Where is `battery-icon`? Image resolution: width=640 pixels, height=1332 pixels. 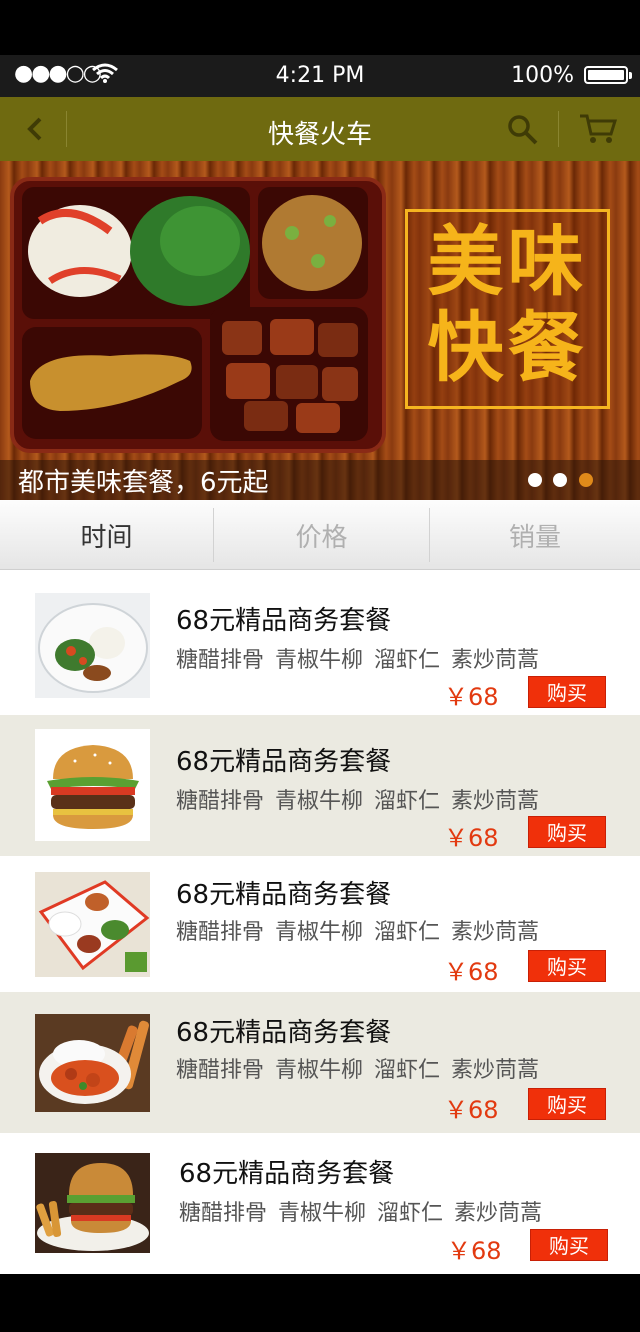 battery-icon is located at coordinates (608, 75).